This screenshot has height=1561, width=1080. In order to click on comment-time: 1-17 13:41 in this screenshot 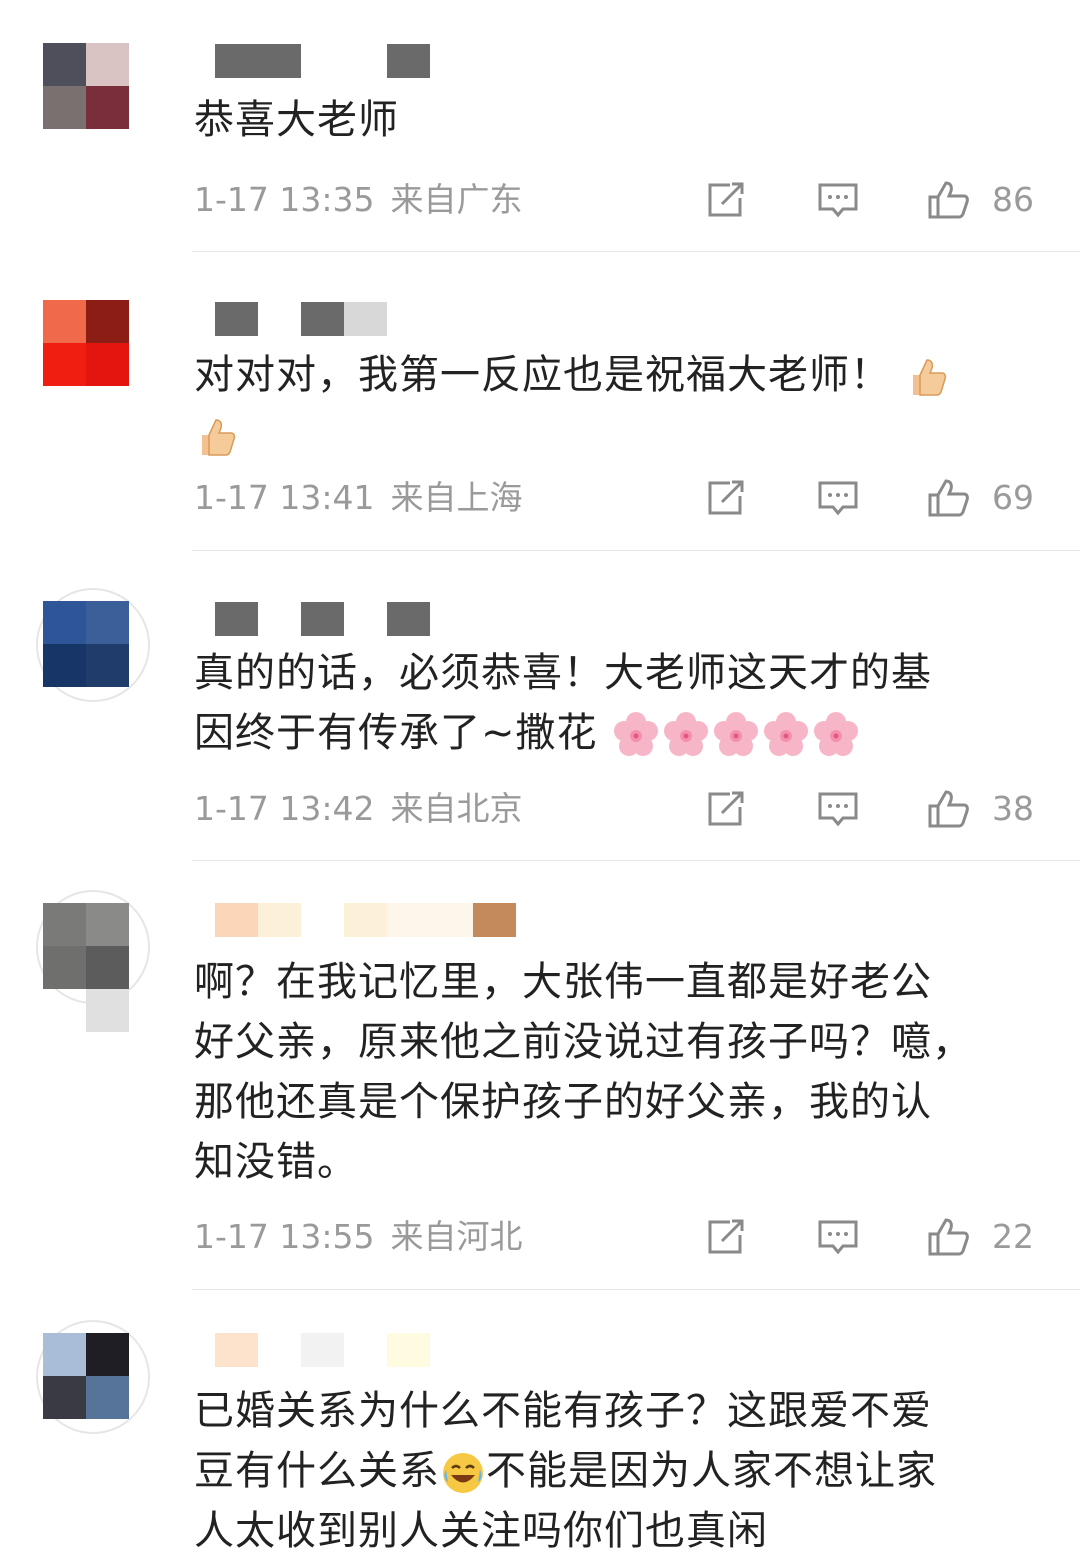, I will do `click(284, 497)`.